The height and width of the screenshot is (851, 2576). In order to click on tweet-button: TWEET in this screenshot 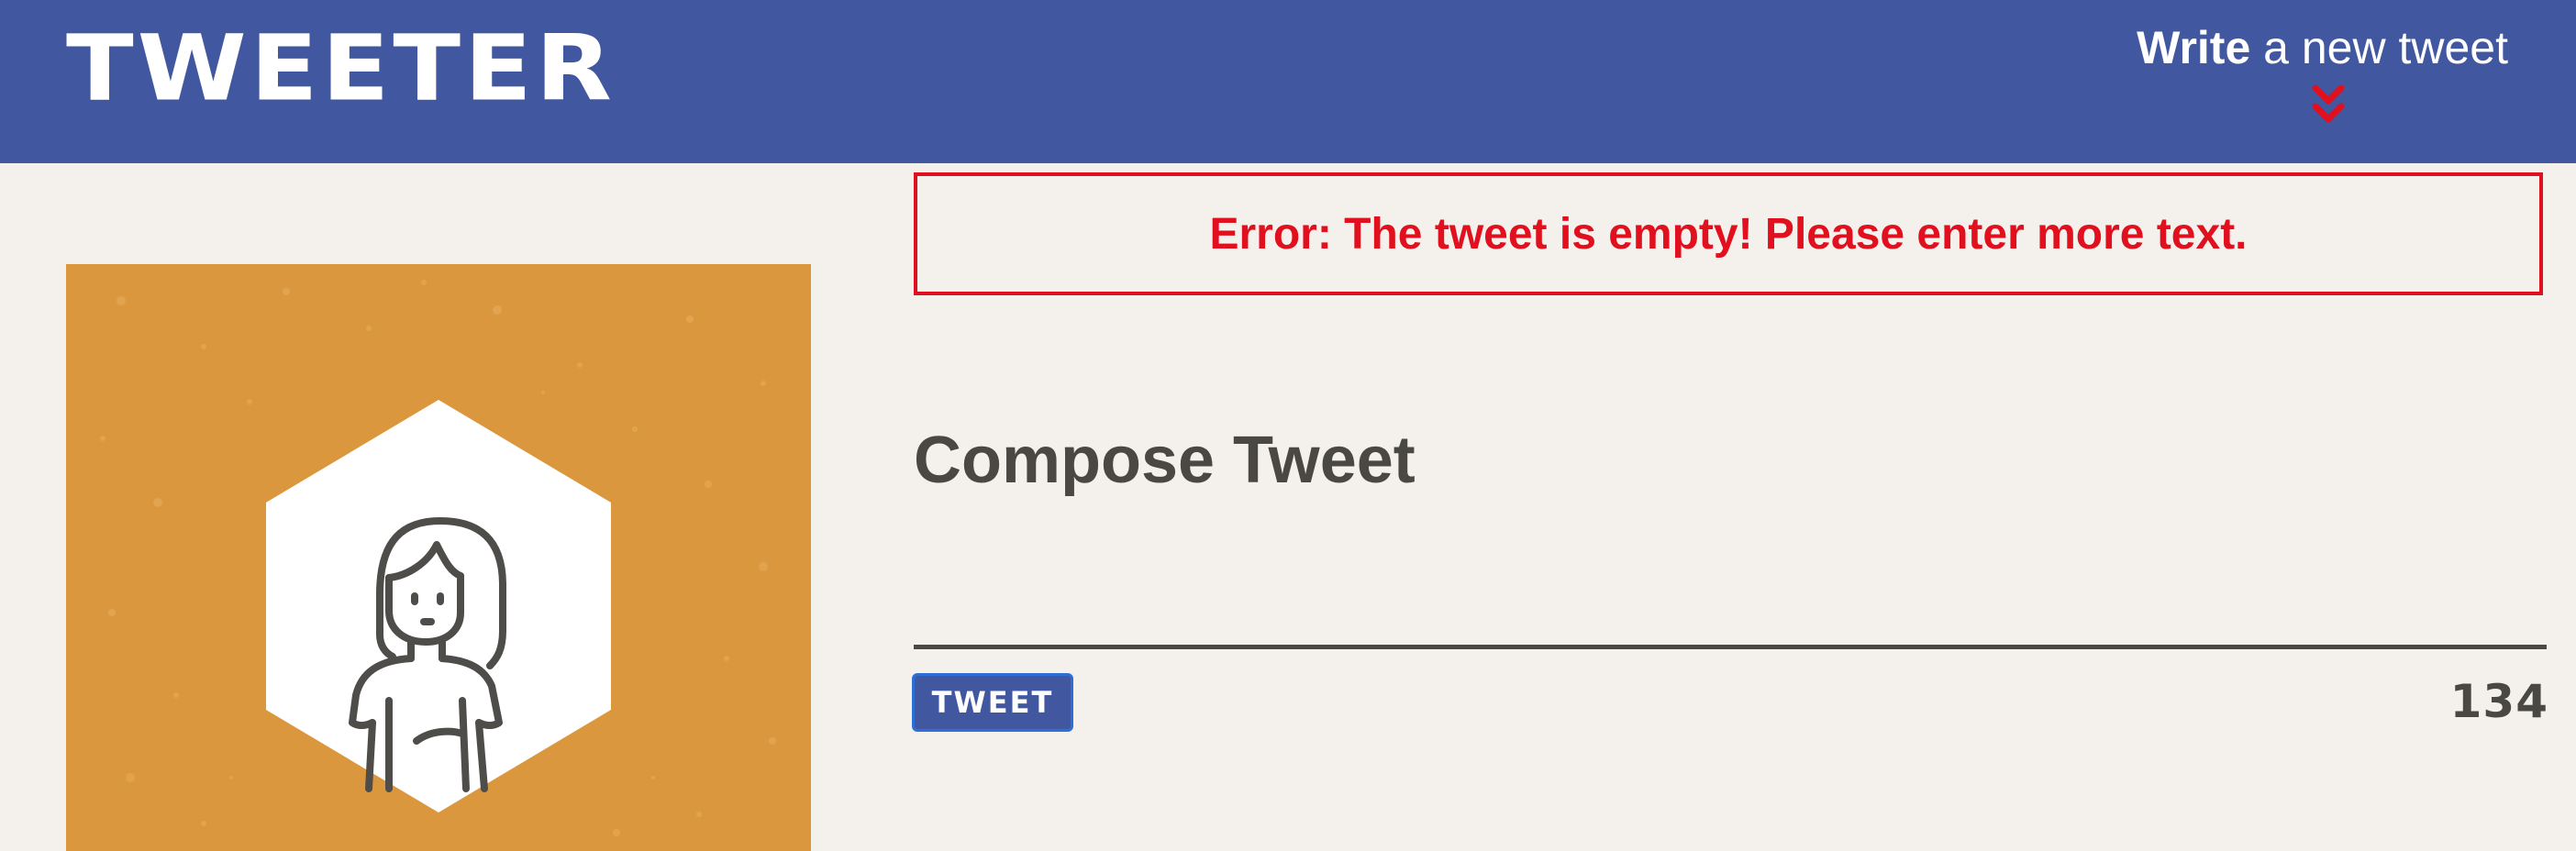, I will do `click(992, 702)`.